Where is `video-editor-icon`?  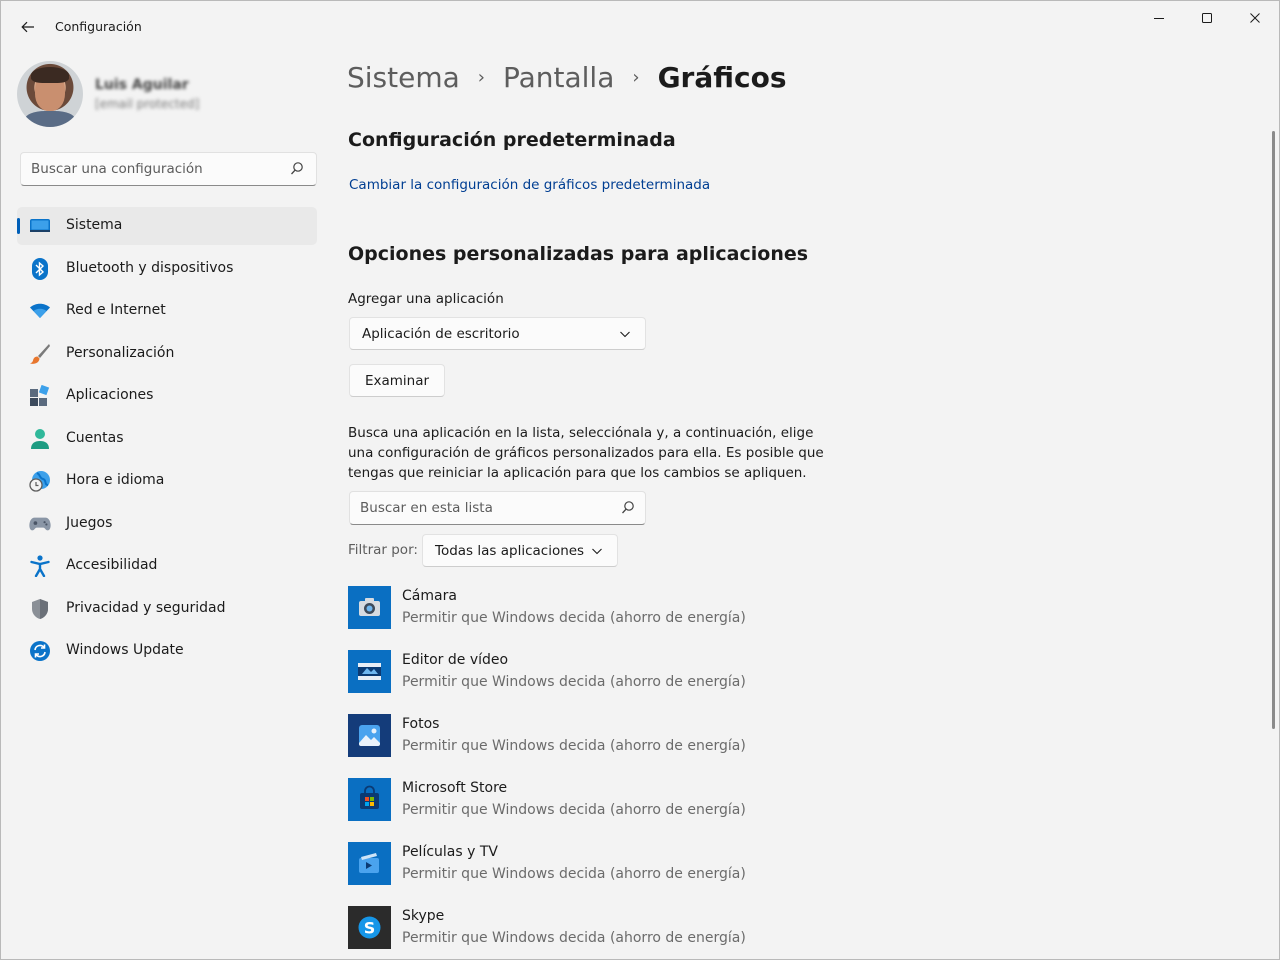 video-editor-icon is located at coordinates (369, 671).